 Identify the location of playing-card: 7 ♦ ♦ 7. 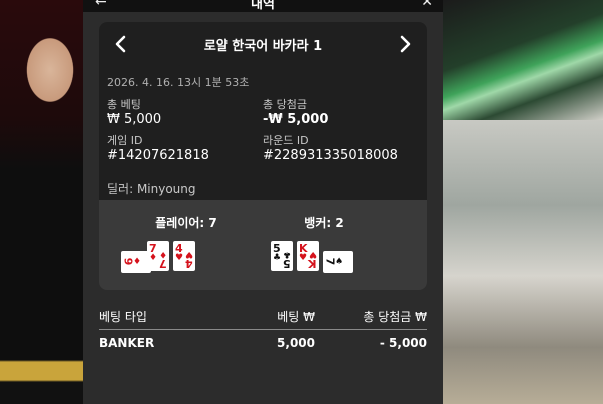
(158, 256).